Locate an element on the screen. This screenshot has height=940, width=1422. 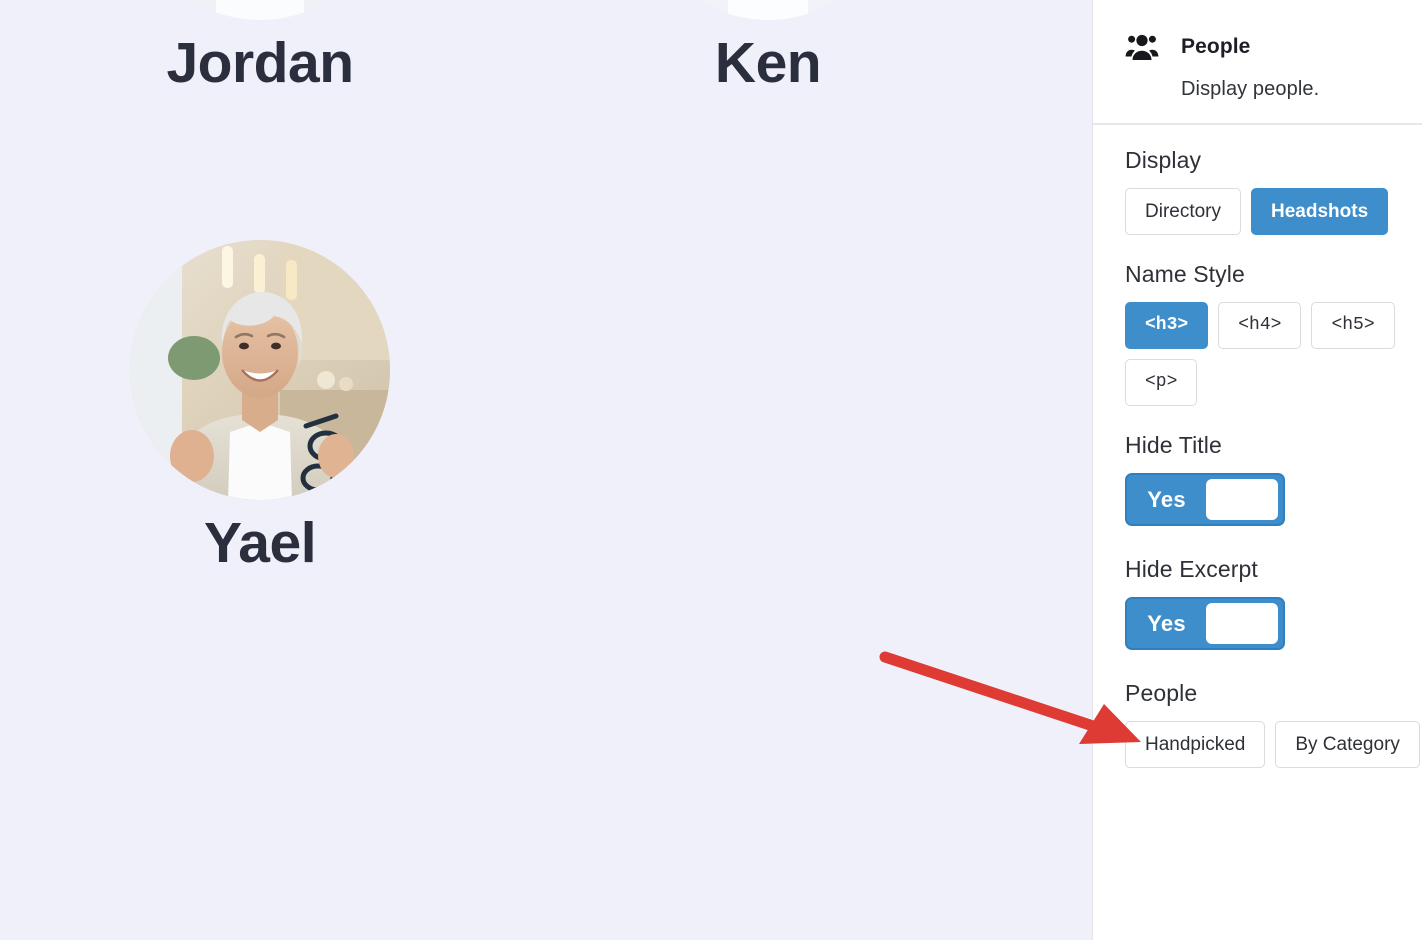
hide-title-toggle-knob is located at coordinates (1242, 499).